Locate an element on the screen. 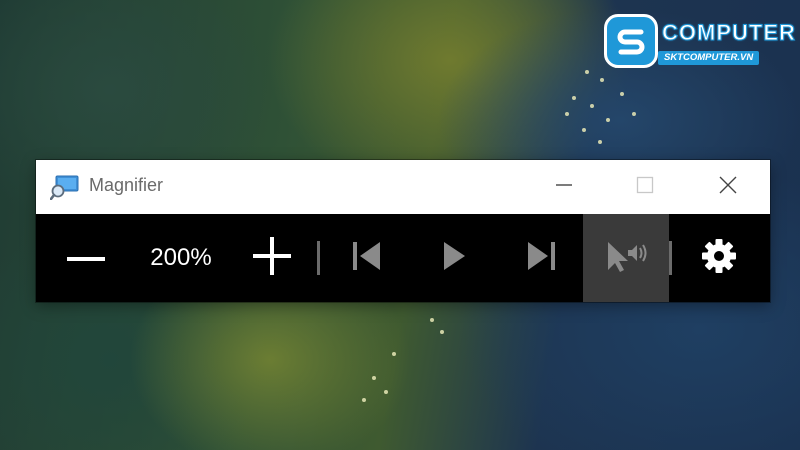 This screenshot has height=450, width=800. close-icon is located at coordinates (728, 187).